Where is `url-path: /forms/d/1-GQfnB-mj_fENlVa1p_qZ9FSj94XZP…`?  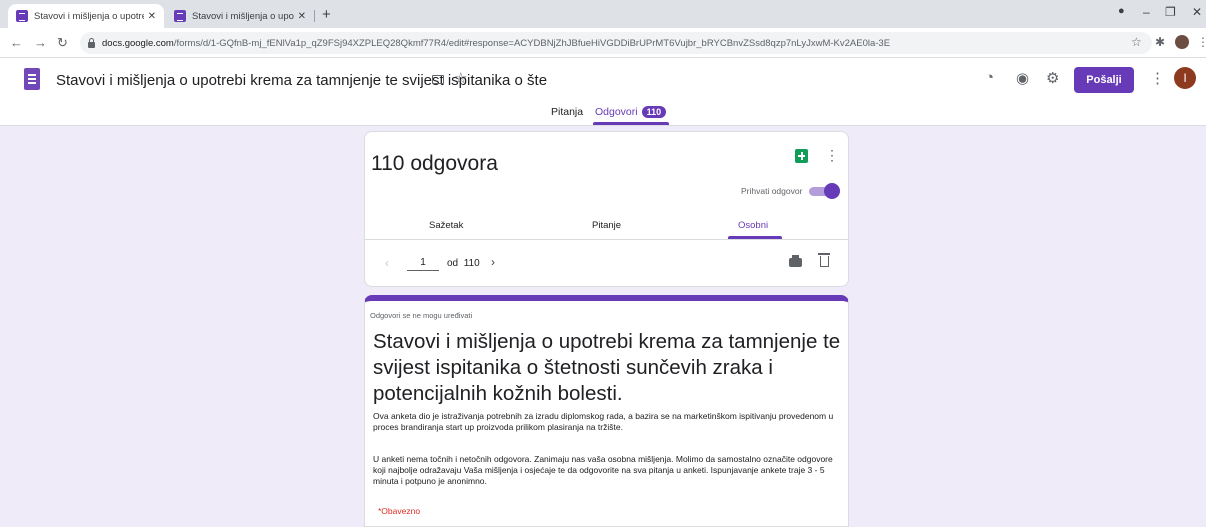
url-path: /forms/d/1-GQfnB-mj_fENlVa1p_qZ9FSj94XZP… is located at coordinates (532, 43).